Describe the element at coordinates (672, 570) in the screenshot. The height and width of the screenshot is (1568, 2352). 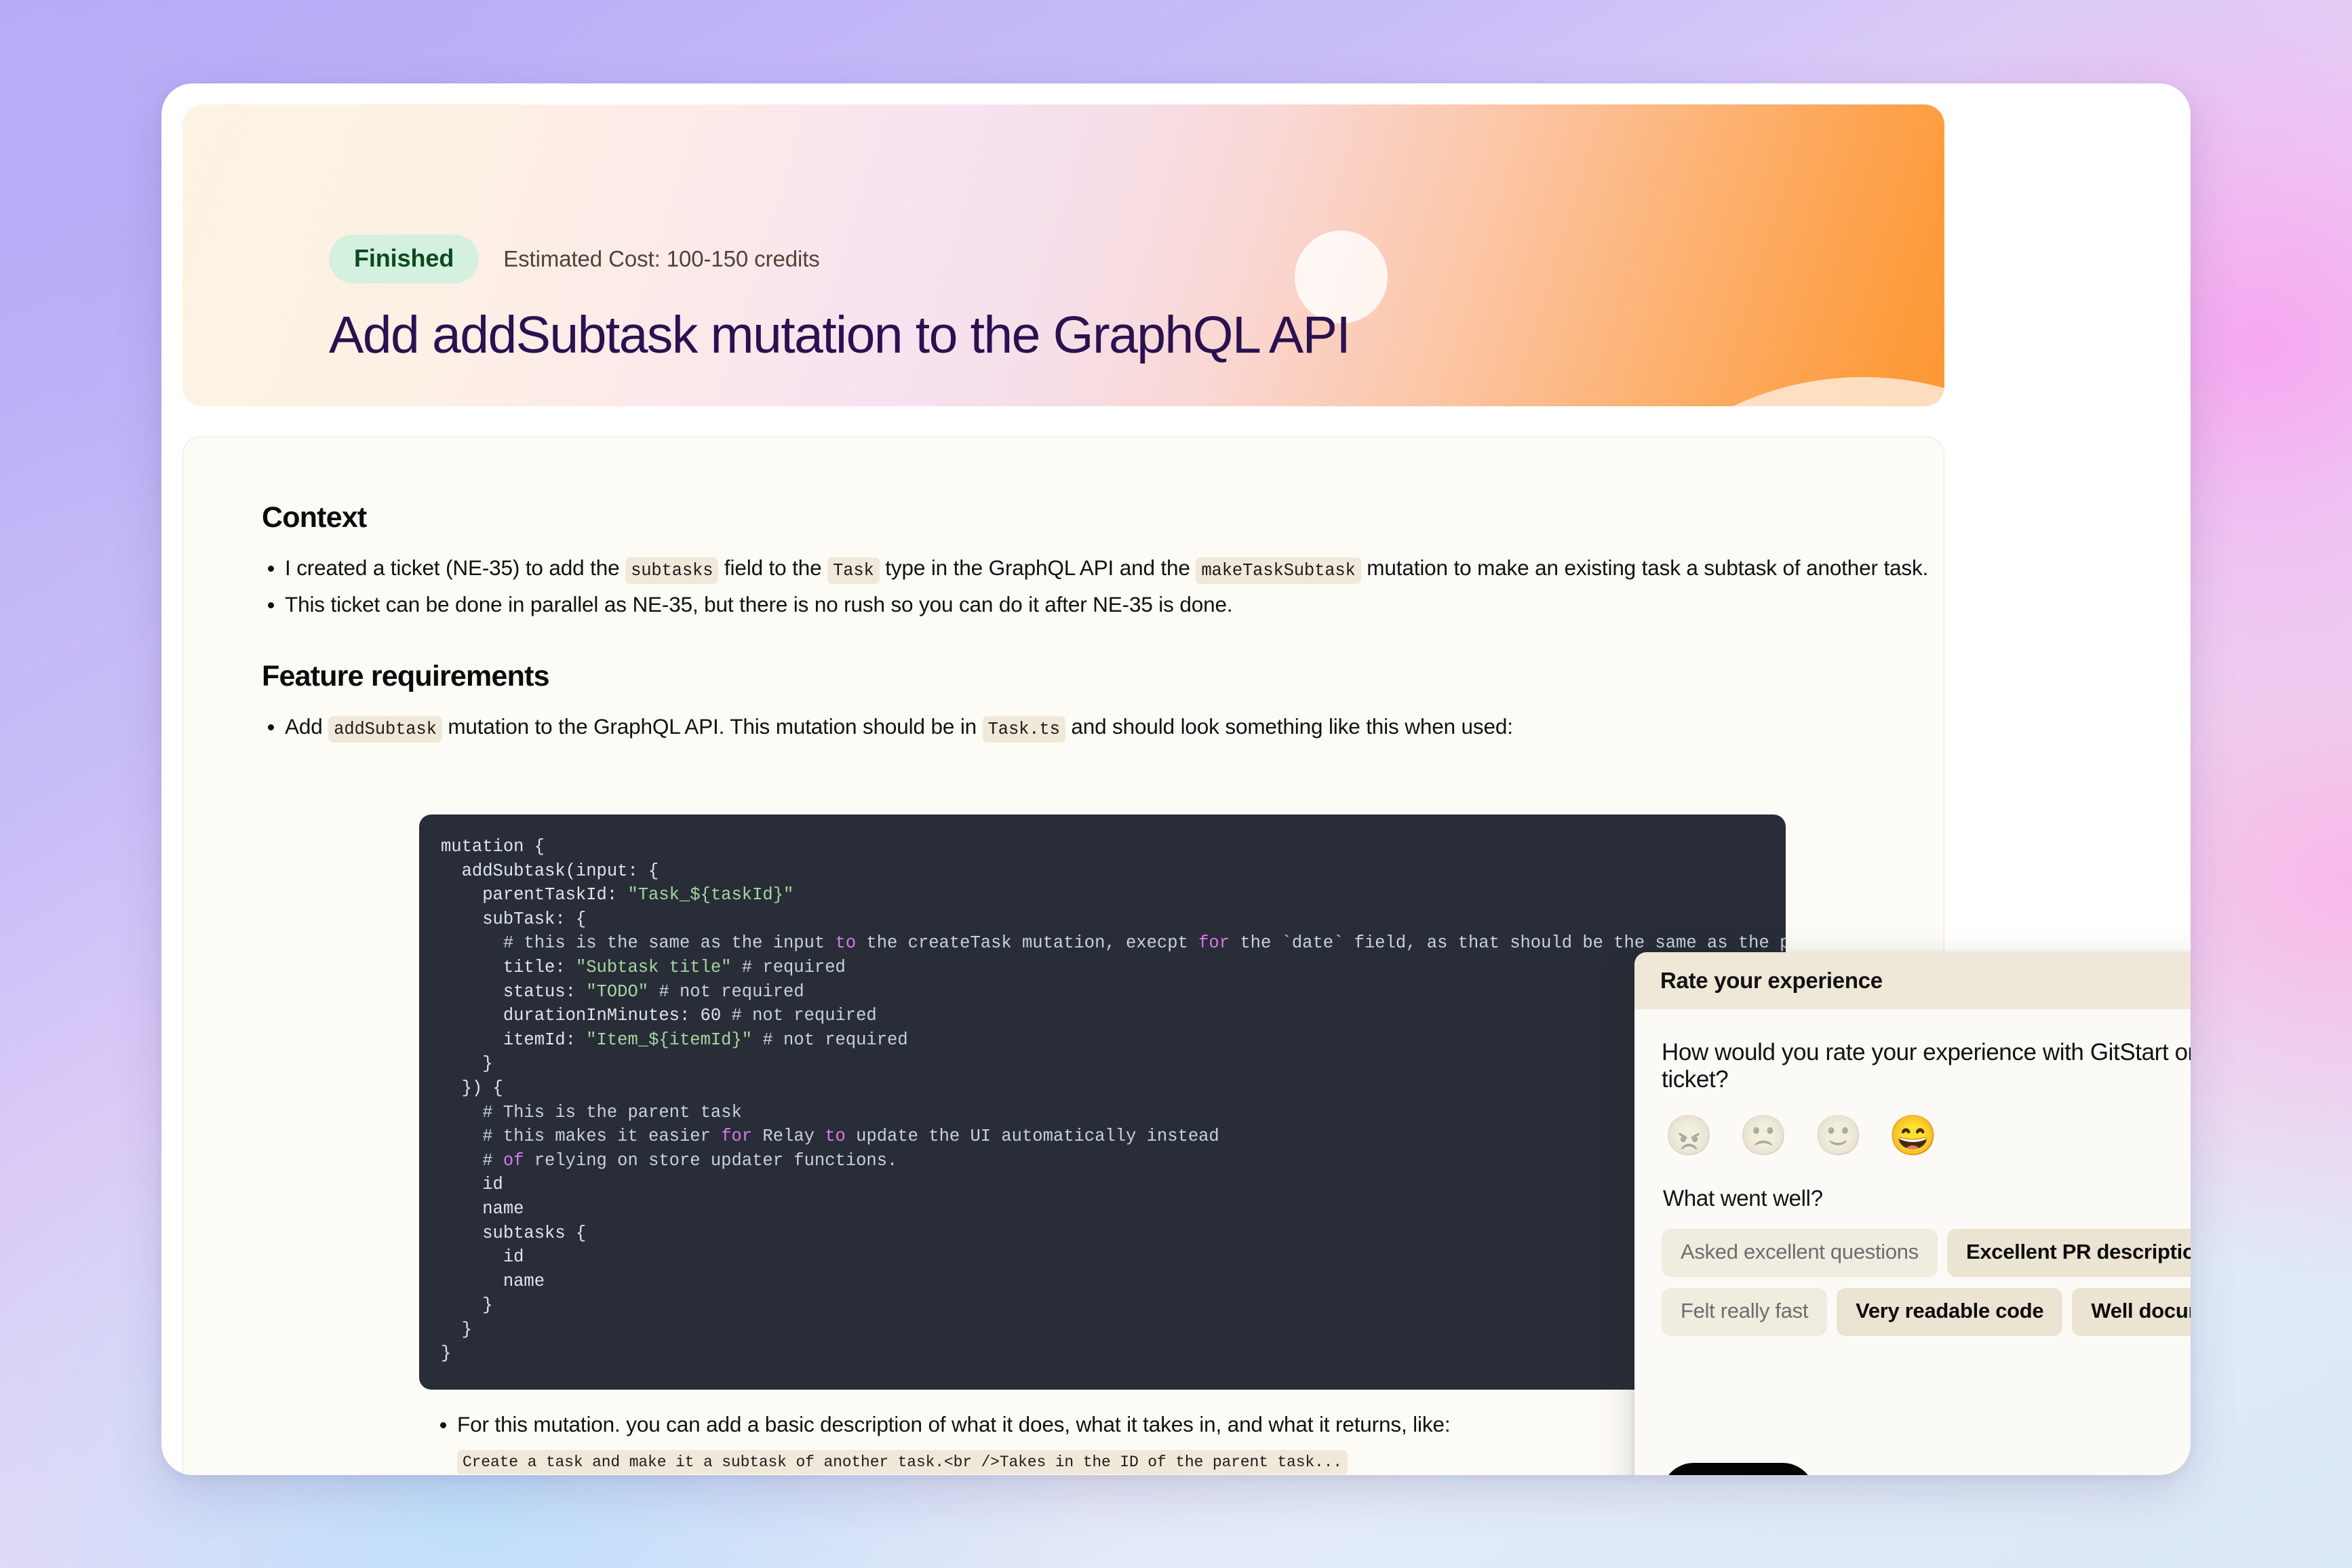
I see `code-subtasks: subtasks` at that location.